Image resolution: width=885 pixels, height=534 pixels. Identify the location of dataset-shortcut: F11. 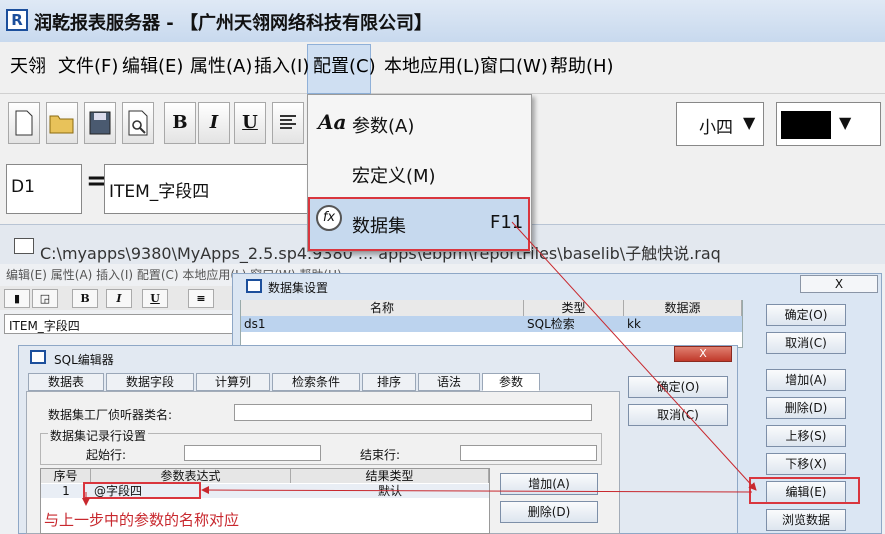
(507, 222).